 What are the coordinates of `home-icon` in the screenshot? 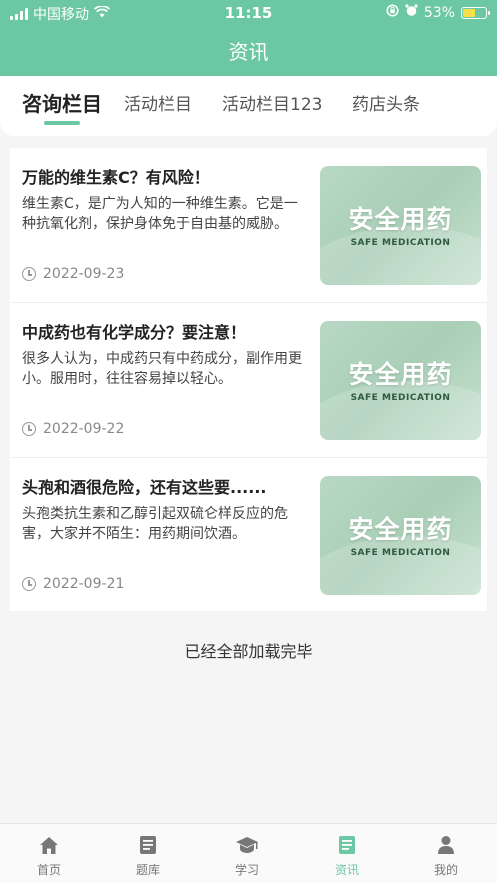 It's located at (49, 845).